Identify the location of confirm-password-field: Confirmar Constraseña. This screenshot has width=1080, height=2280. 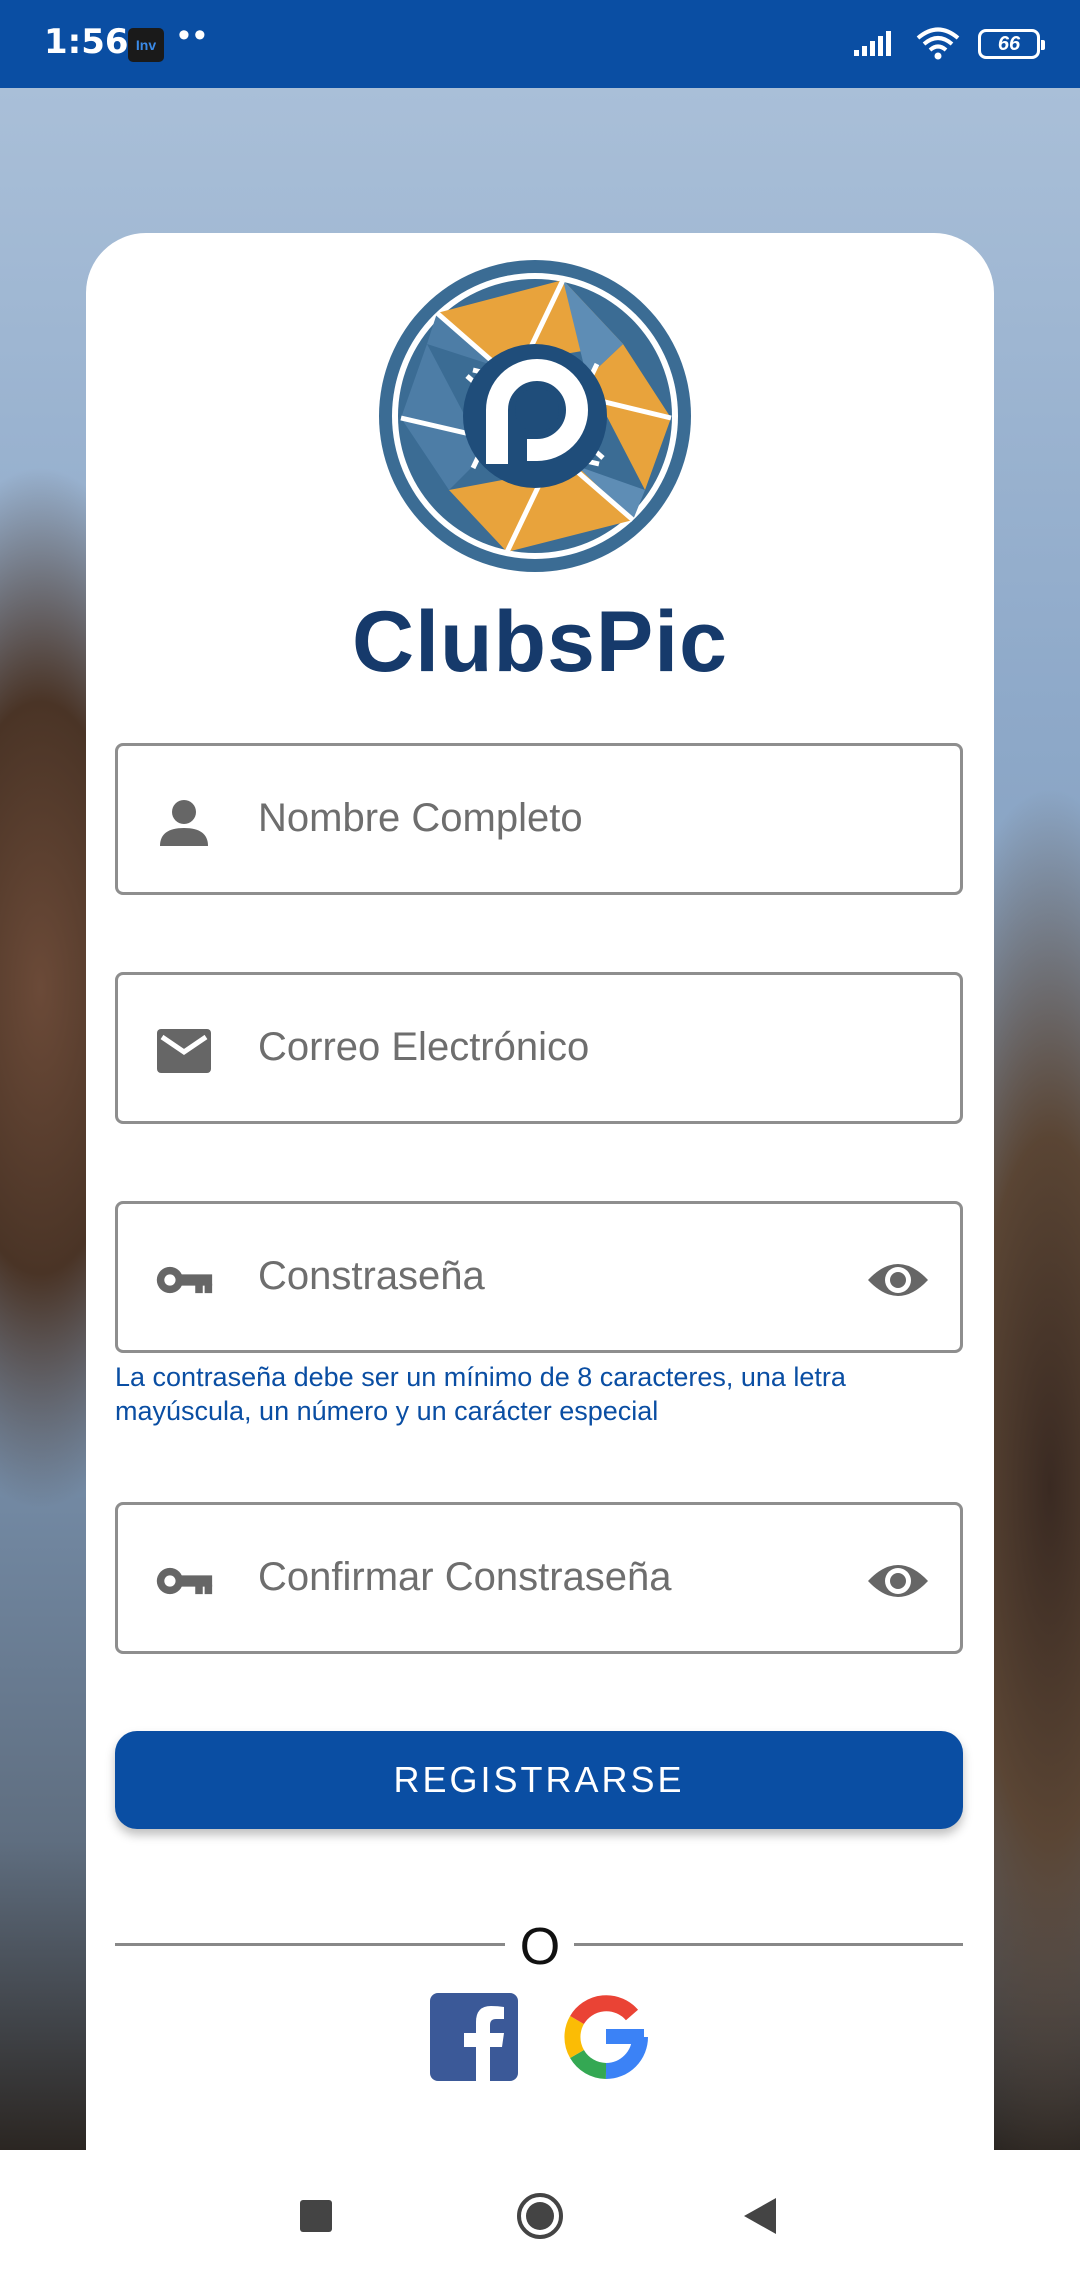
(539, 1578).